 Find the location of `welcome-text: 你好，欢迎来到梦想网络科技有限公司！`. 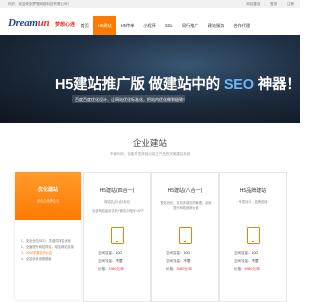

welcome-text: 你好，欢迎来到梦想网络科技有限公司！ is located at coordinates (39, 4).